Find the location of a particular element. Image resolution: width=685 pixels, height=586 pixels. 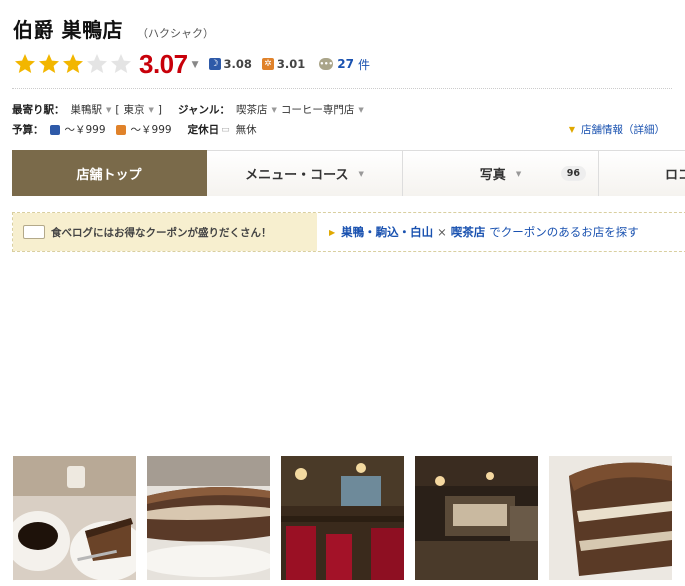

genre-link-1: 喫茶店 is located at coordinates (252, 109).